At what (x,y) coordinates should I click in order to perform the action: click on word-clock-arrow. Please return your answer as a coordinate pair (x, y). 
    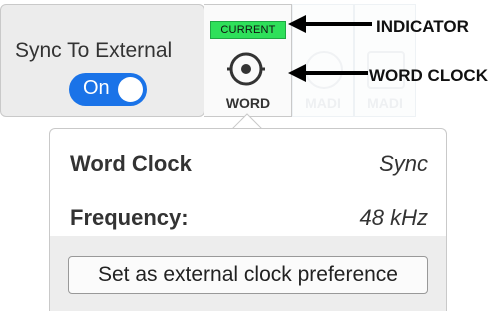
    Looking at the image, I should click on (328, 73).